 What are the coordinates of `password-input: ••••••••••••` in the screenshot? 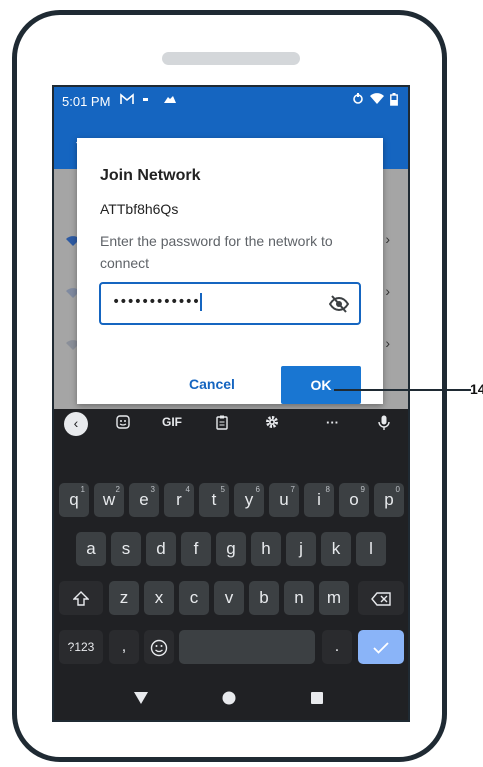 It's located at (230, 303).